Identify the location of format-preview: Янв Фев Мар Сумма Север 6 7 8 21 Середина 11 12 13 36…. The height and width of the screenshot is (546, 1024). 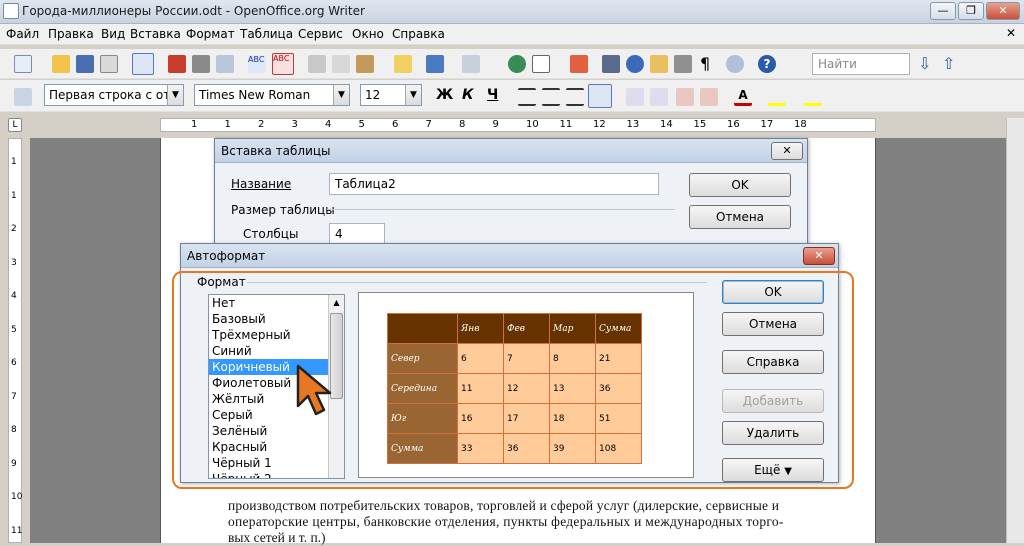
(526, 385).